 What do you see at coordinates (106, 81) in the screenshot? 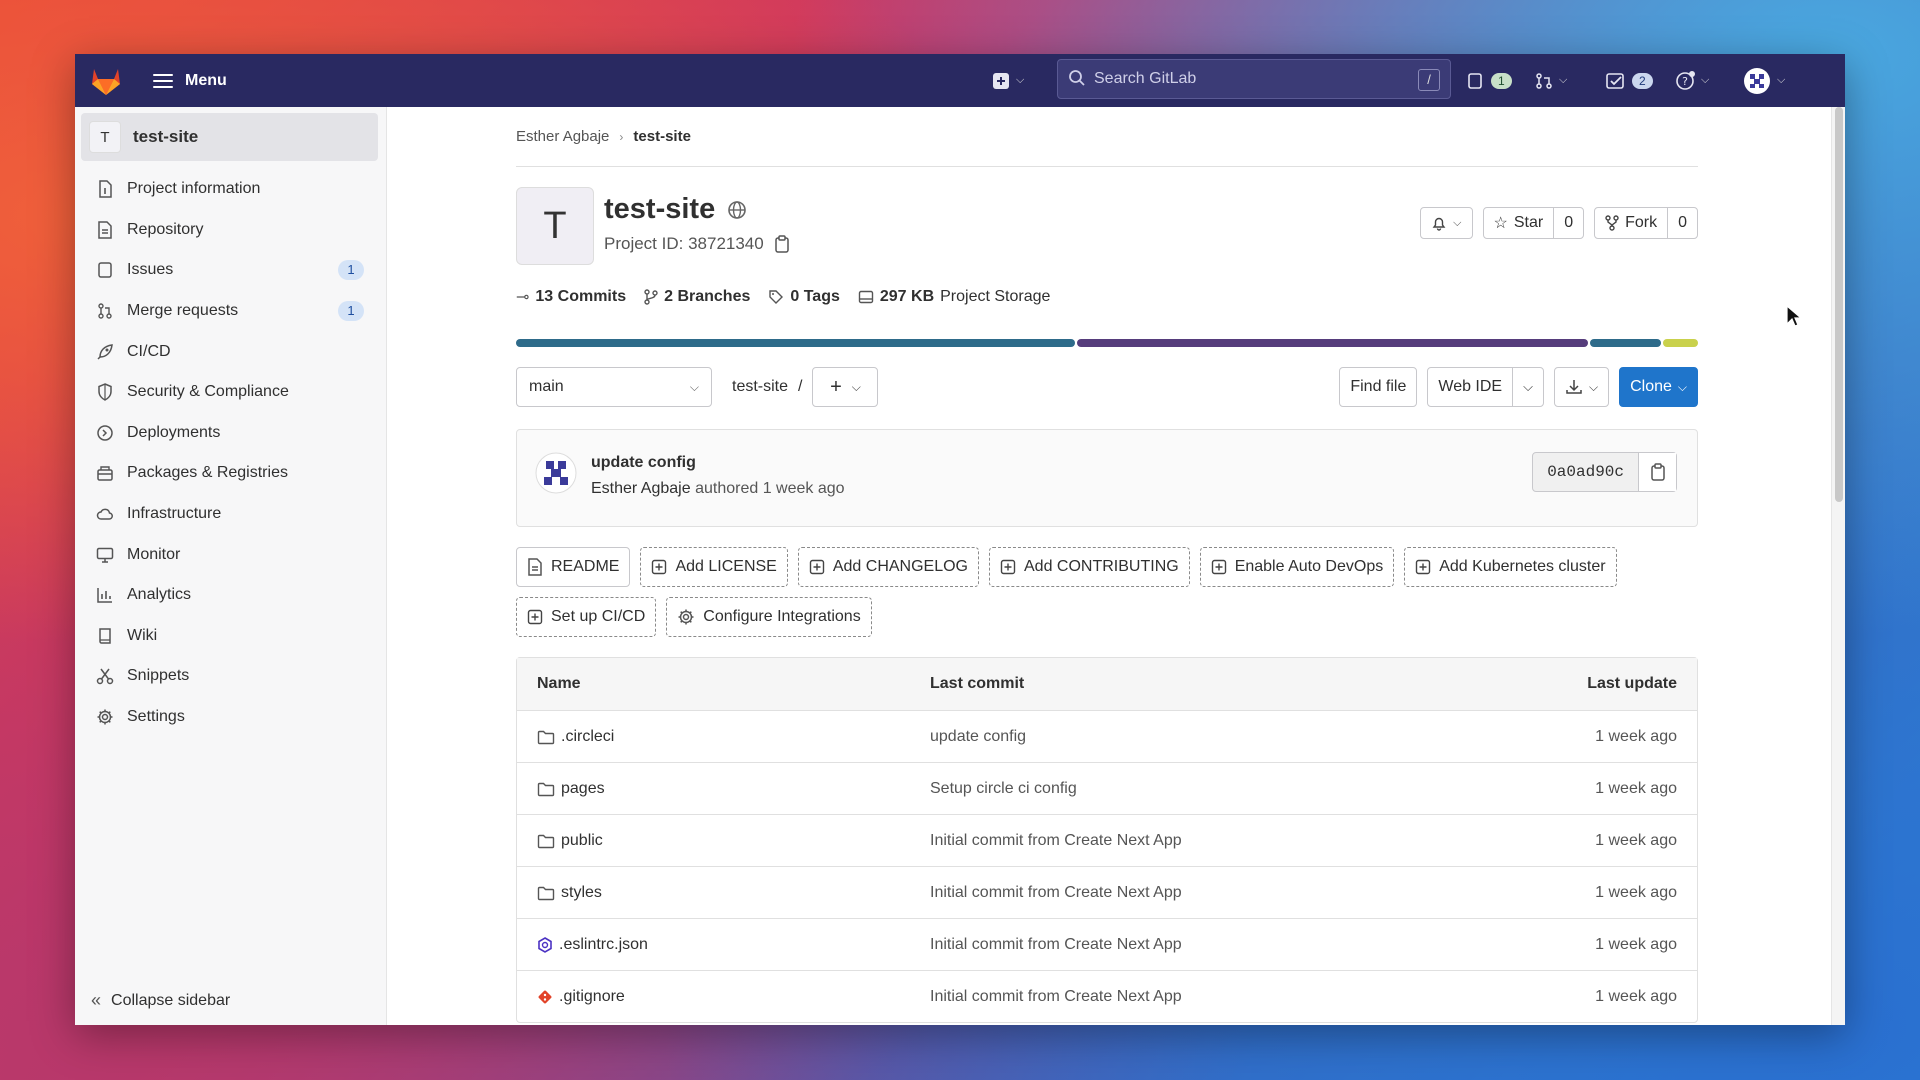
I see `gitlab-logo-icon` at bounding box center [106, 81].